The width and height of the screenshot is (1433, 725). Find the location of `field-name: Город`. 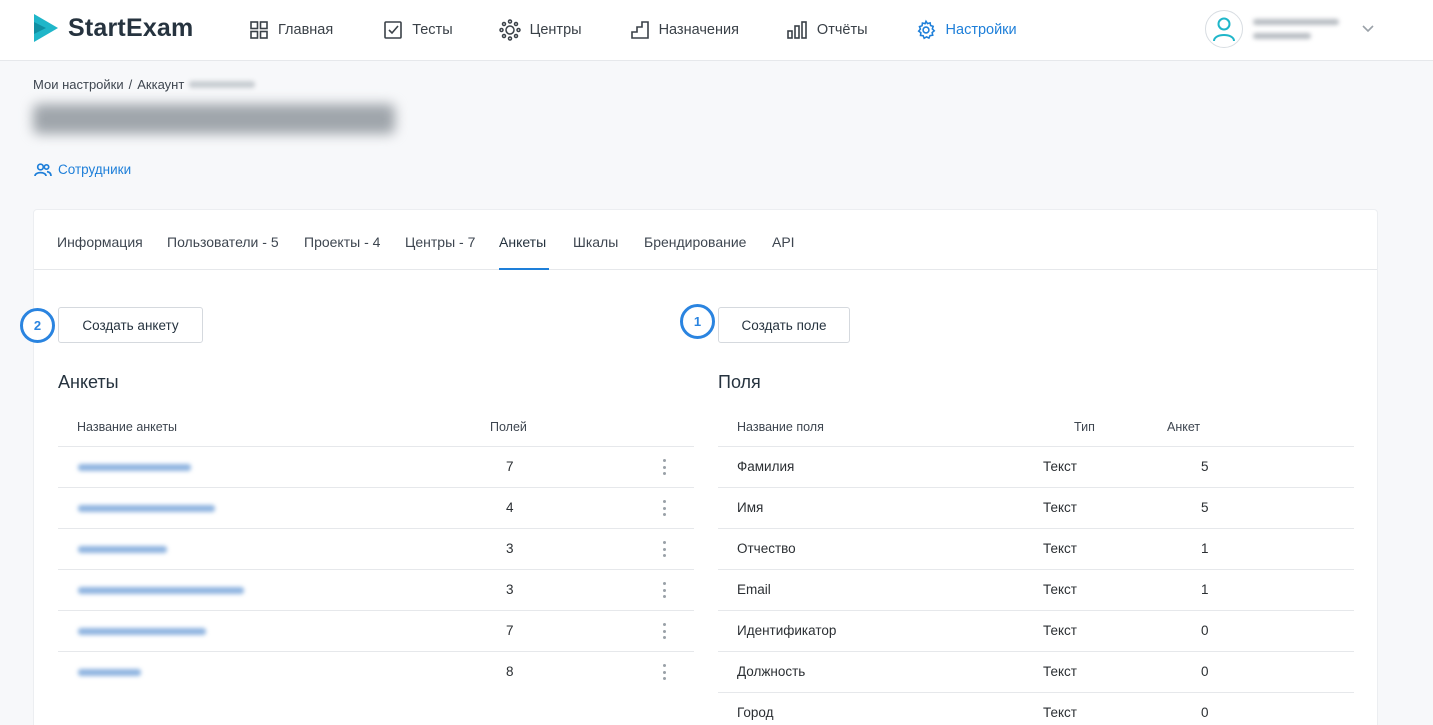

field-name: Город is located at coordinates (755, 712).